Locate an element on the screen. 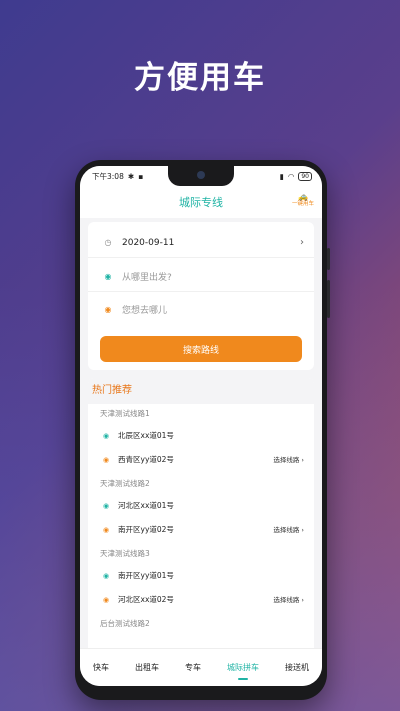  car-icon: 🚕 is located at coordinates (303, 196).